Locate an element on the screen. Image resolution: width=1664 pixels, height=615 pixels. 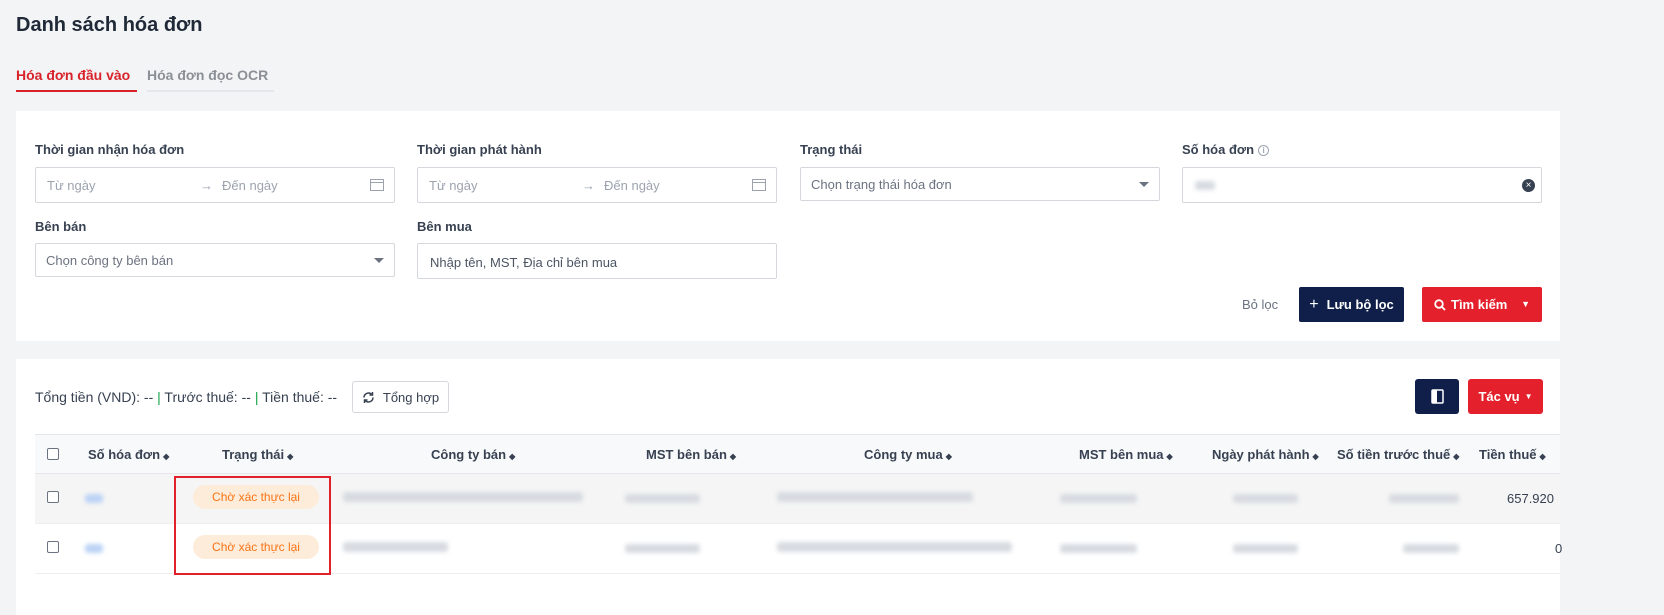
issue-from-placeholder: Từ ngày is located at coordinates (453, 185).